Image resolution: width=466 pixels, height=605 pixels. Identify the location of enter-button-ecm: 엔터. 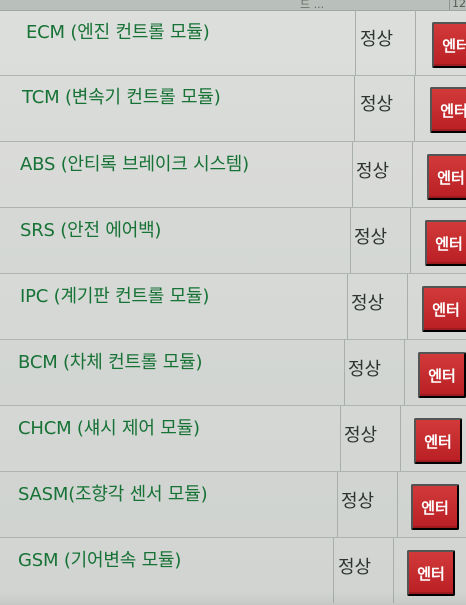
(449, 45).